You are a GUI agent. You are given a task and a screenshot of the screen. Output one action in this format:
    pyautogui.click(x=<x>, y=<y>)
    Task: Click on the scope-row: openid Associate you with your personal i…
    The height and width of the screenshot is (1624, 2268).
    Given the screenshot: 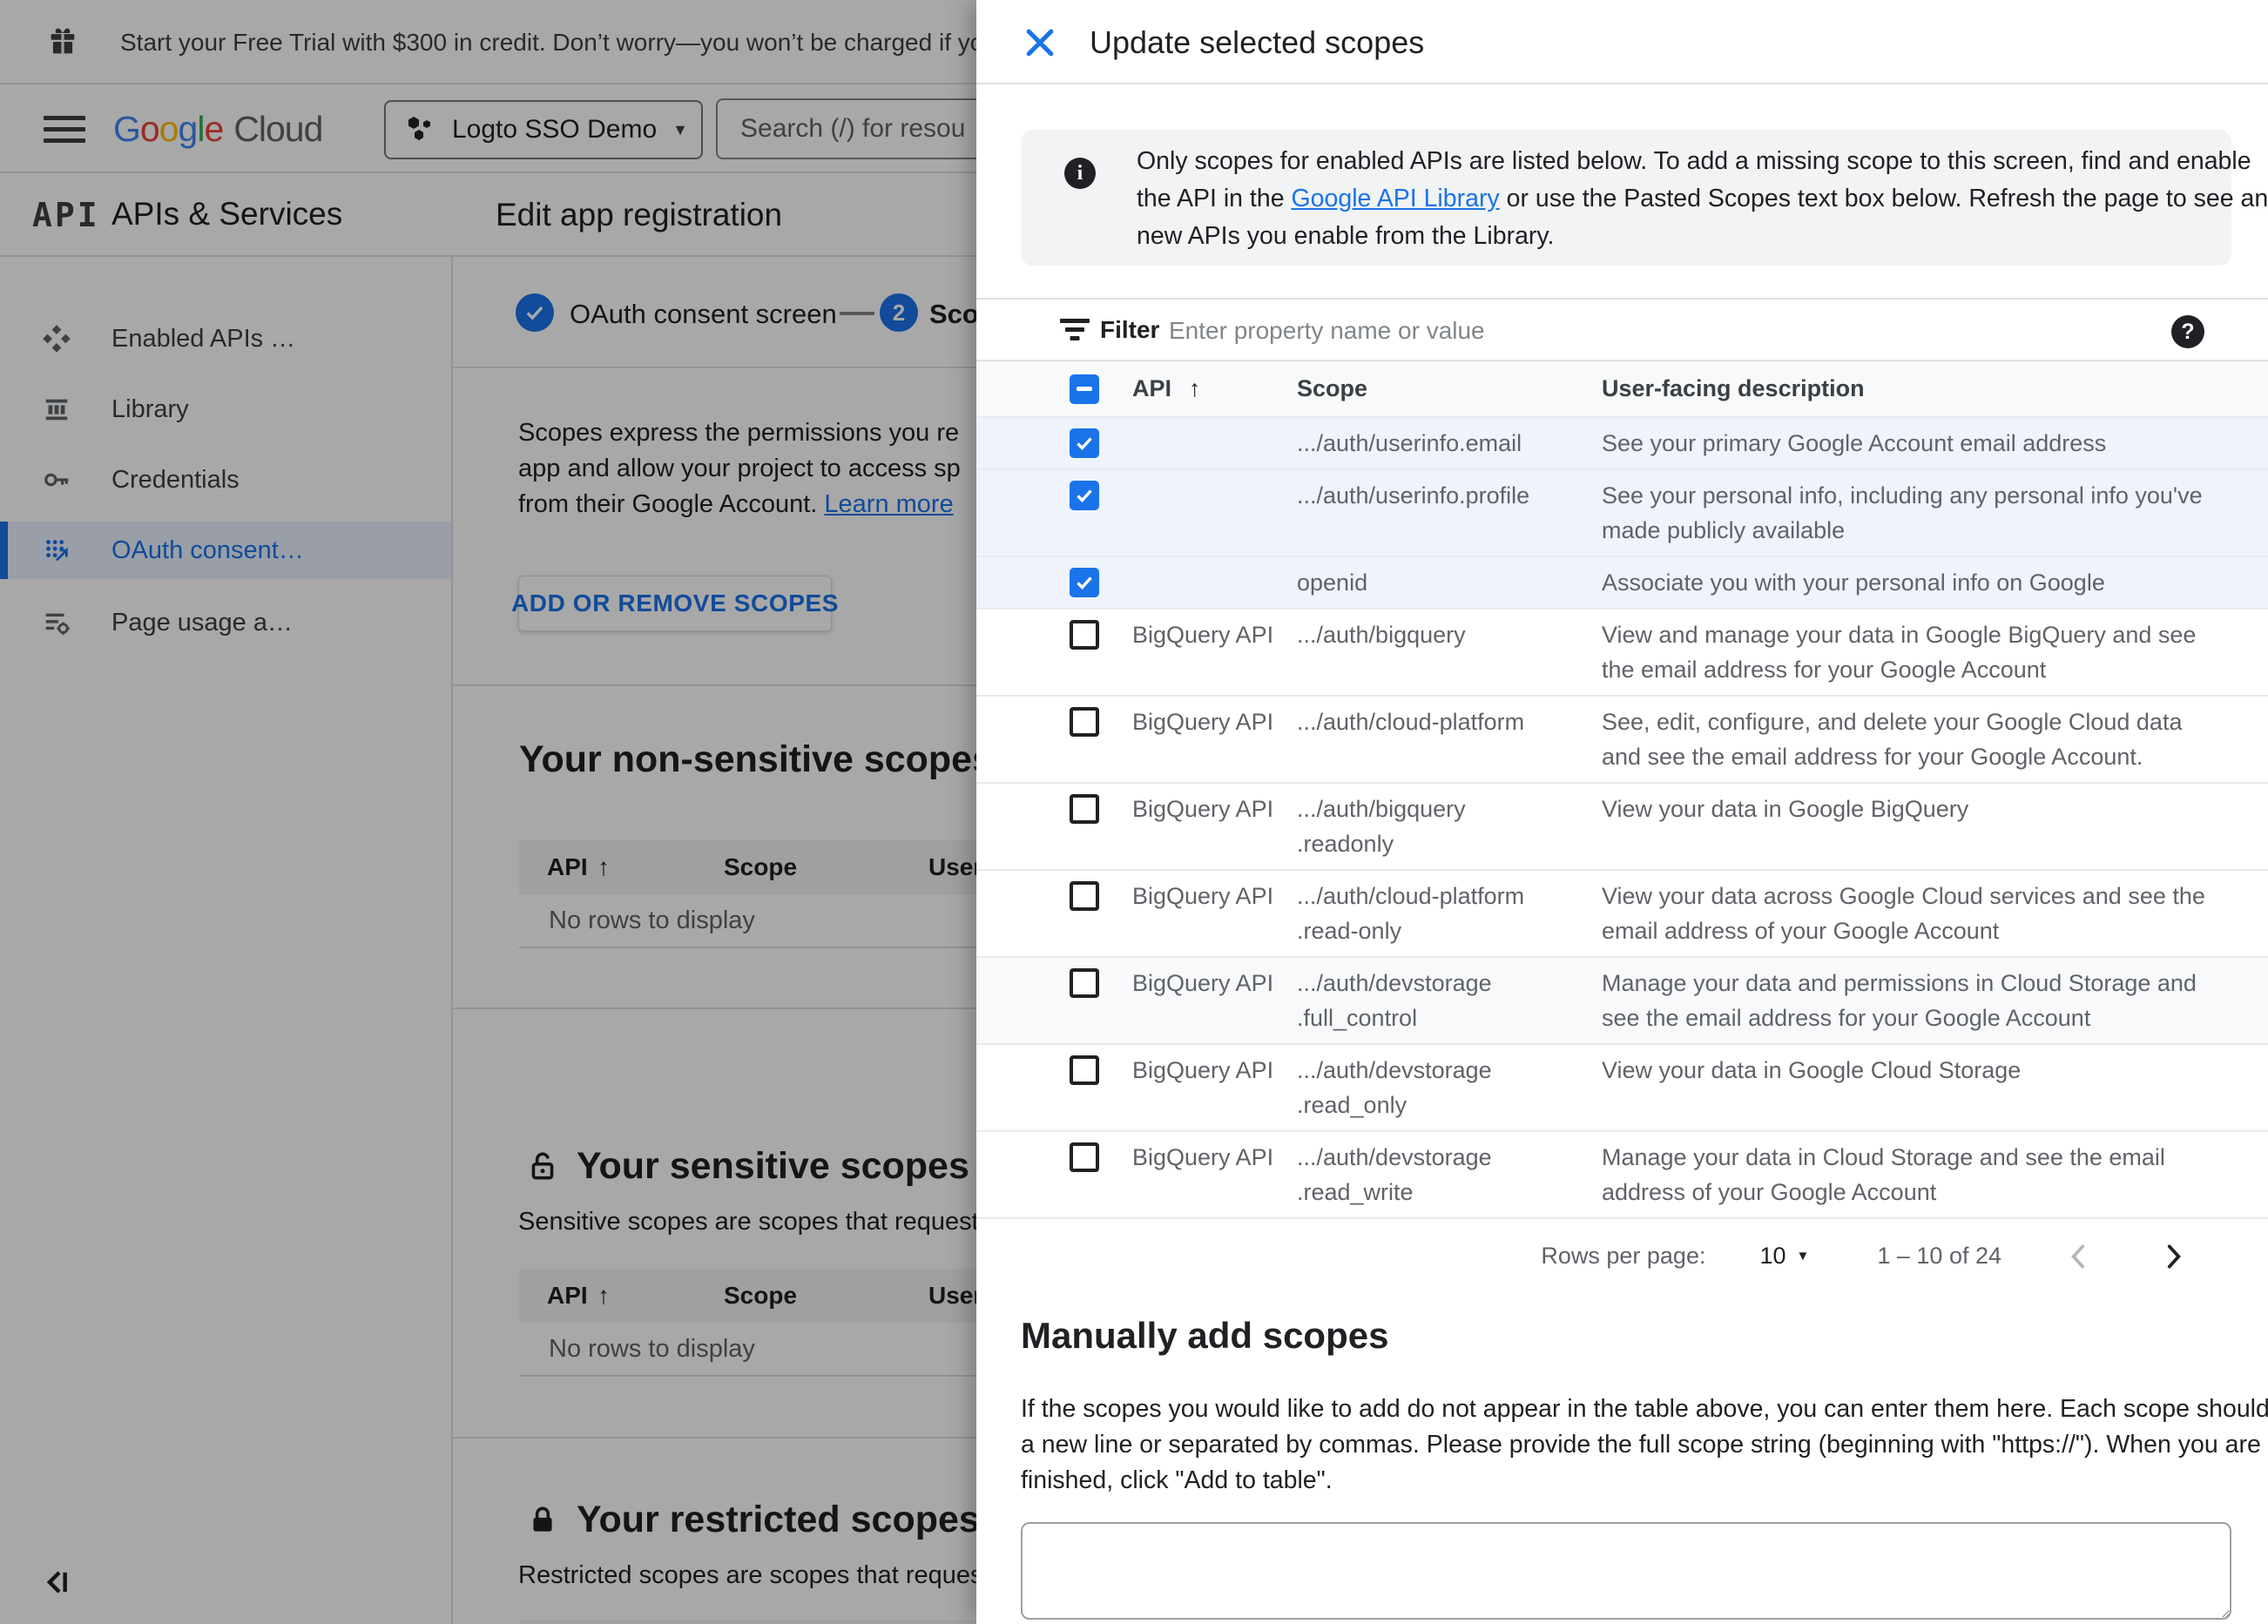 What is the action you would take?
    pyautogui.click(x=1622, y=584)
    